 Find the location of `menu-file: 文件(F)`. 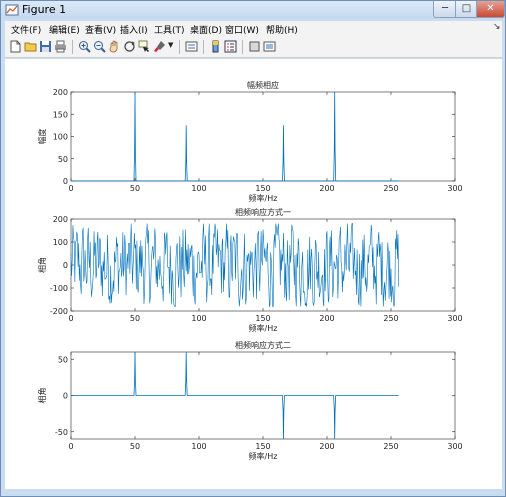

menu-file: 文件(F) is located at coordinates (26, 29).